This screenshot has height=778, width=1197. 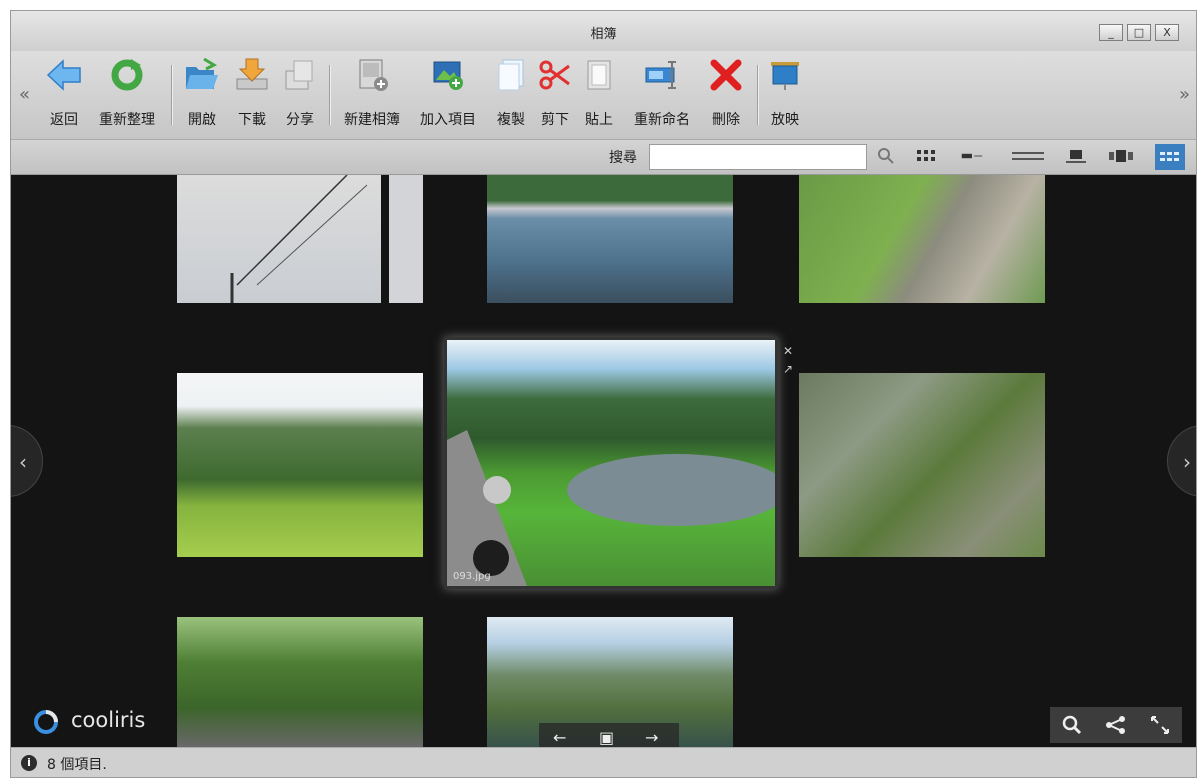 What do you see at coordinates (202, 120) in the screenshot?
I see `open-label: 開啟` at bounding box center [202, 120].